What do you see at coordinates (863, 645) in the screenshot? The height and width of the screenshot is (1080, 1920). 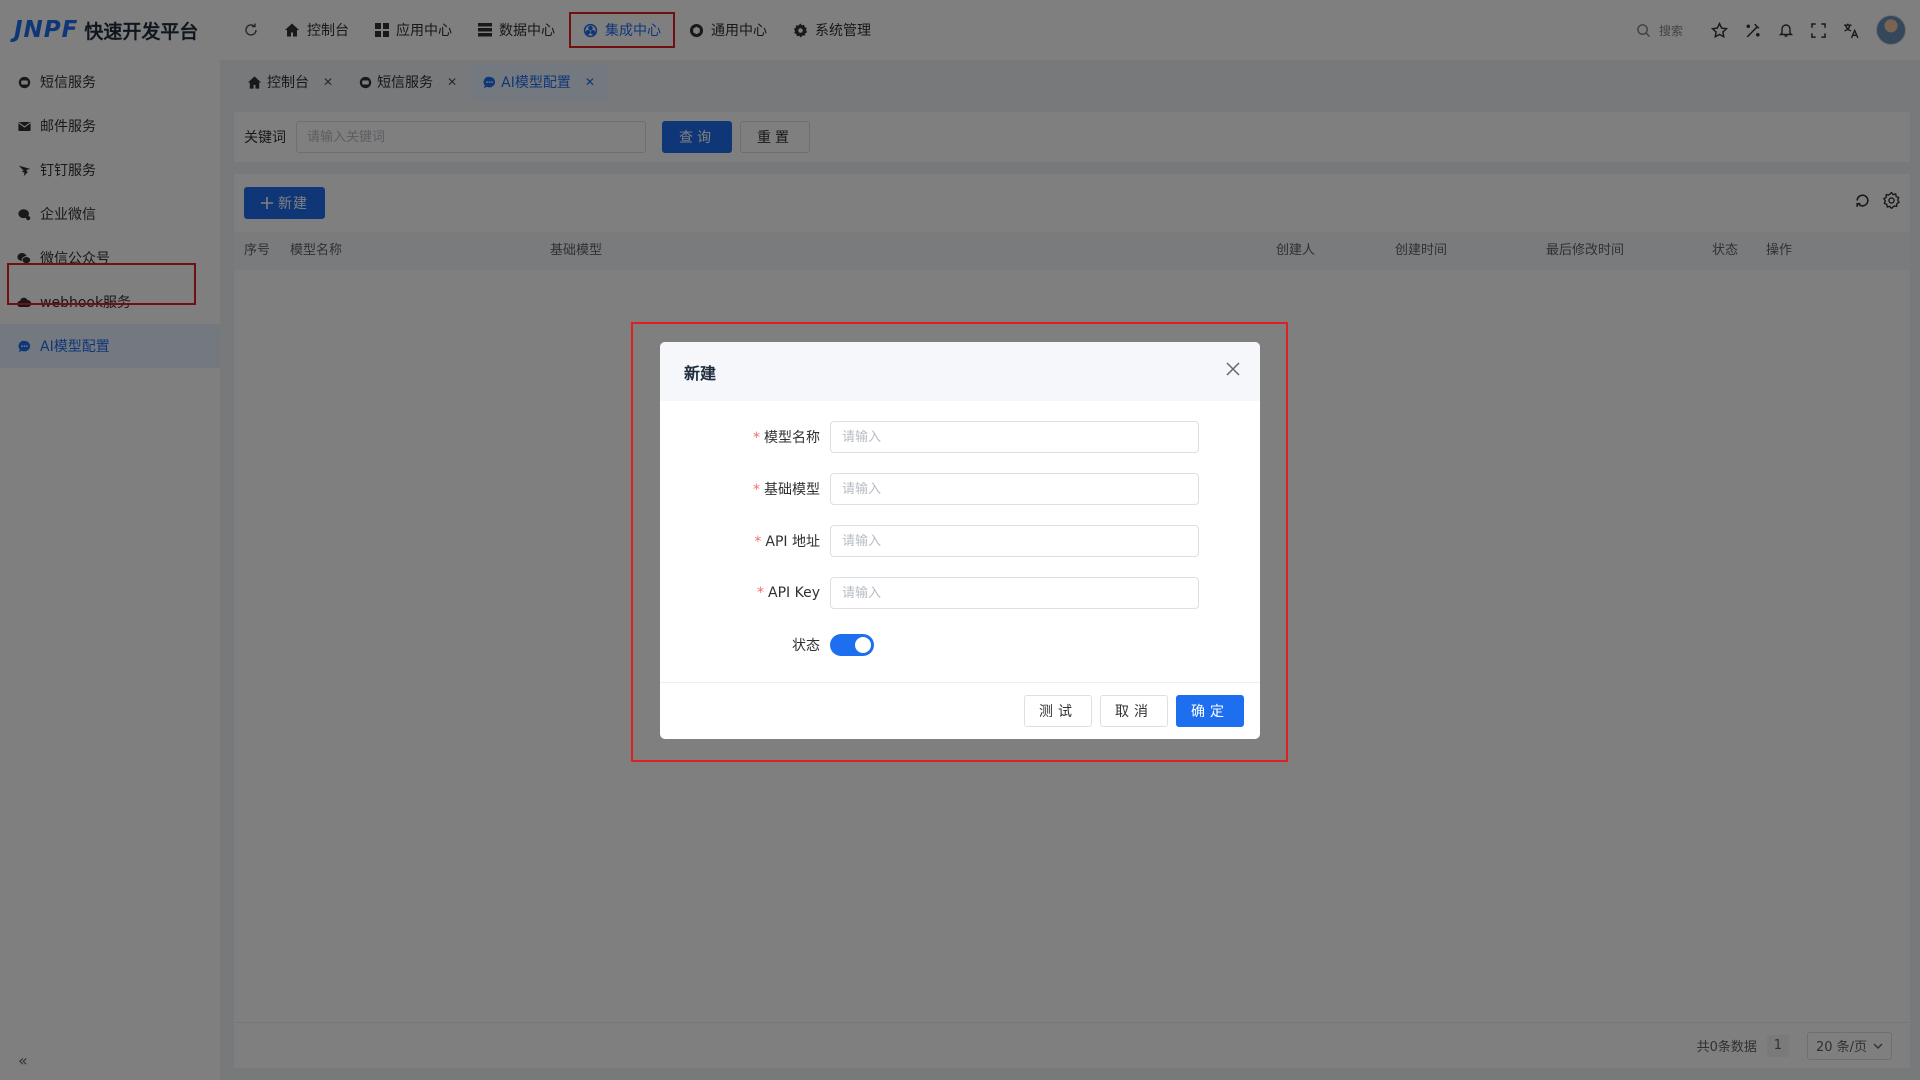 I see `toggle-knob` at bounding box center [863, 645].